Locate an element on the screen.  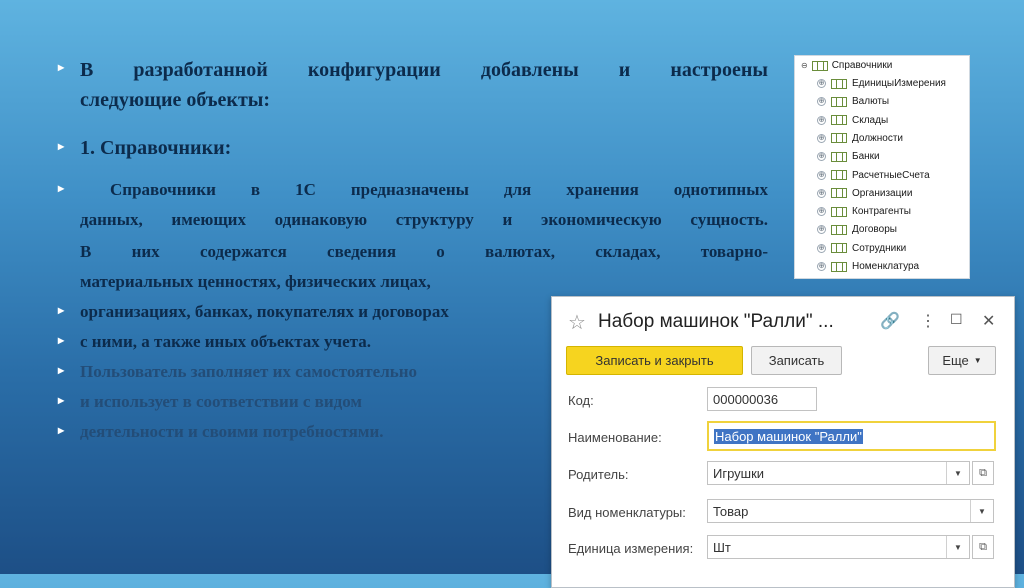
text-line: следующие объекты: is located at coordinates (175, 100).